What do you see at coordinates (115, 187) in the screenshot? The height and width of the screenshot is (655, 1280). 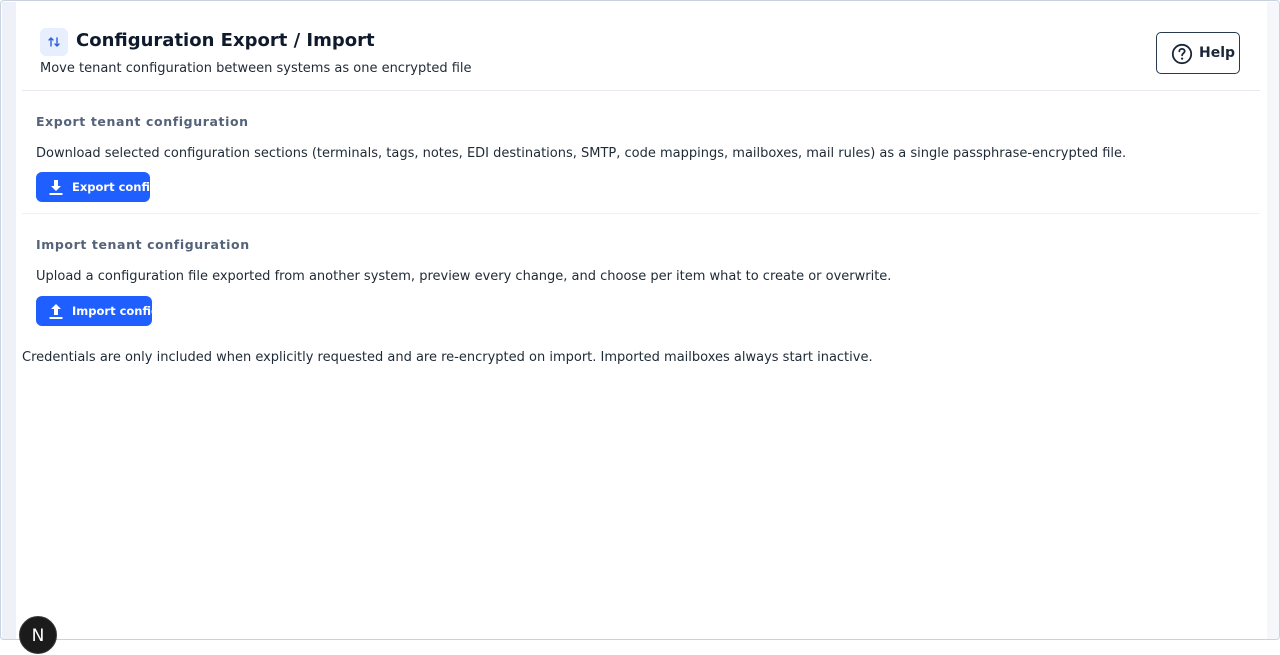 I see `export-config-label: Export config` at bounding box center [115, 187].